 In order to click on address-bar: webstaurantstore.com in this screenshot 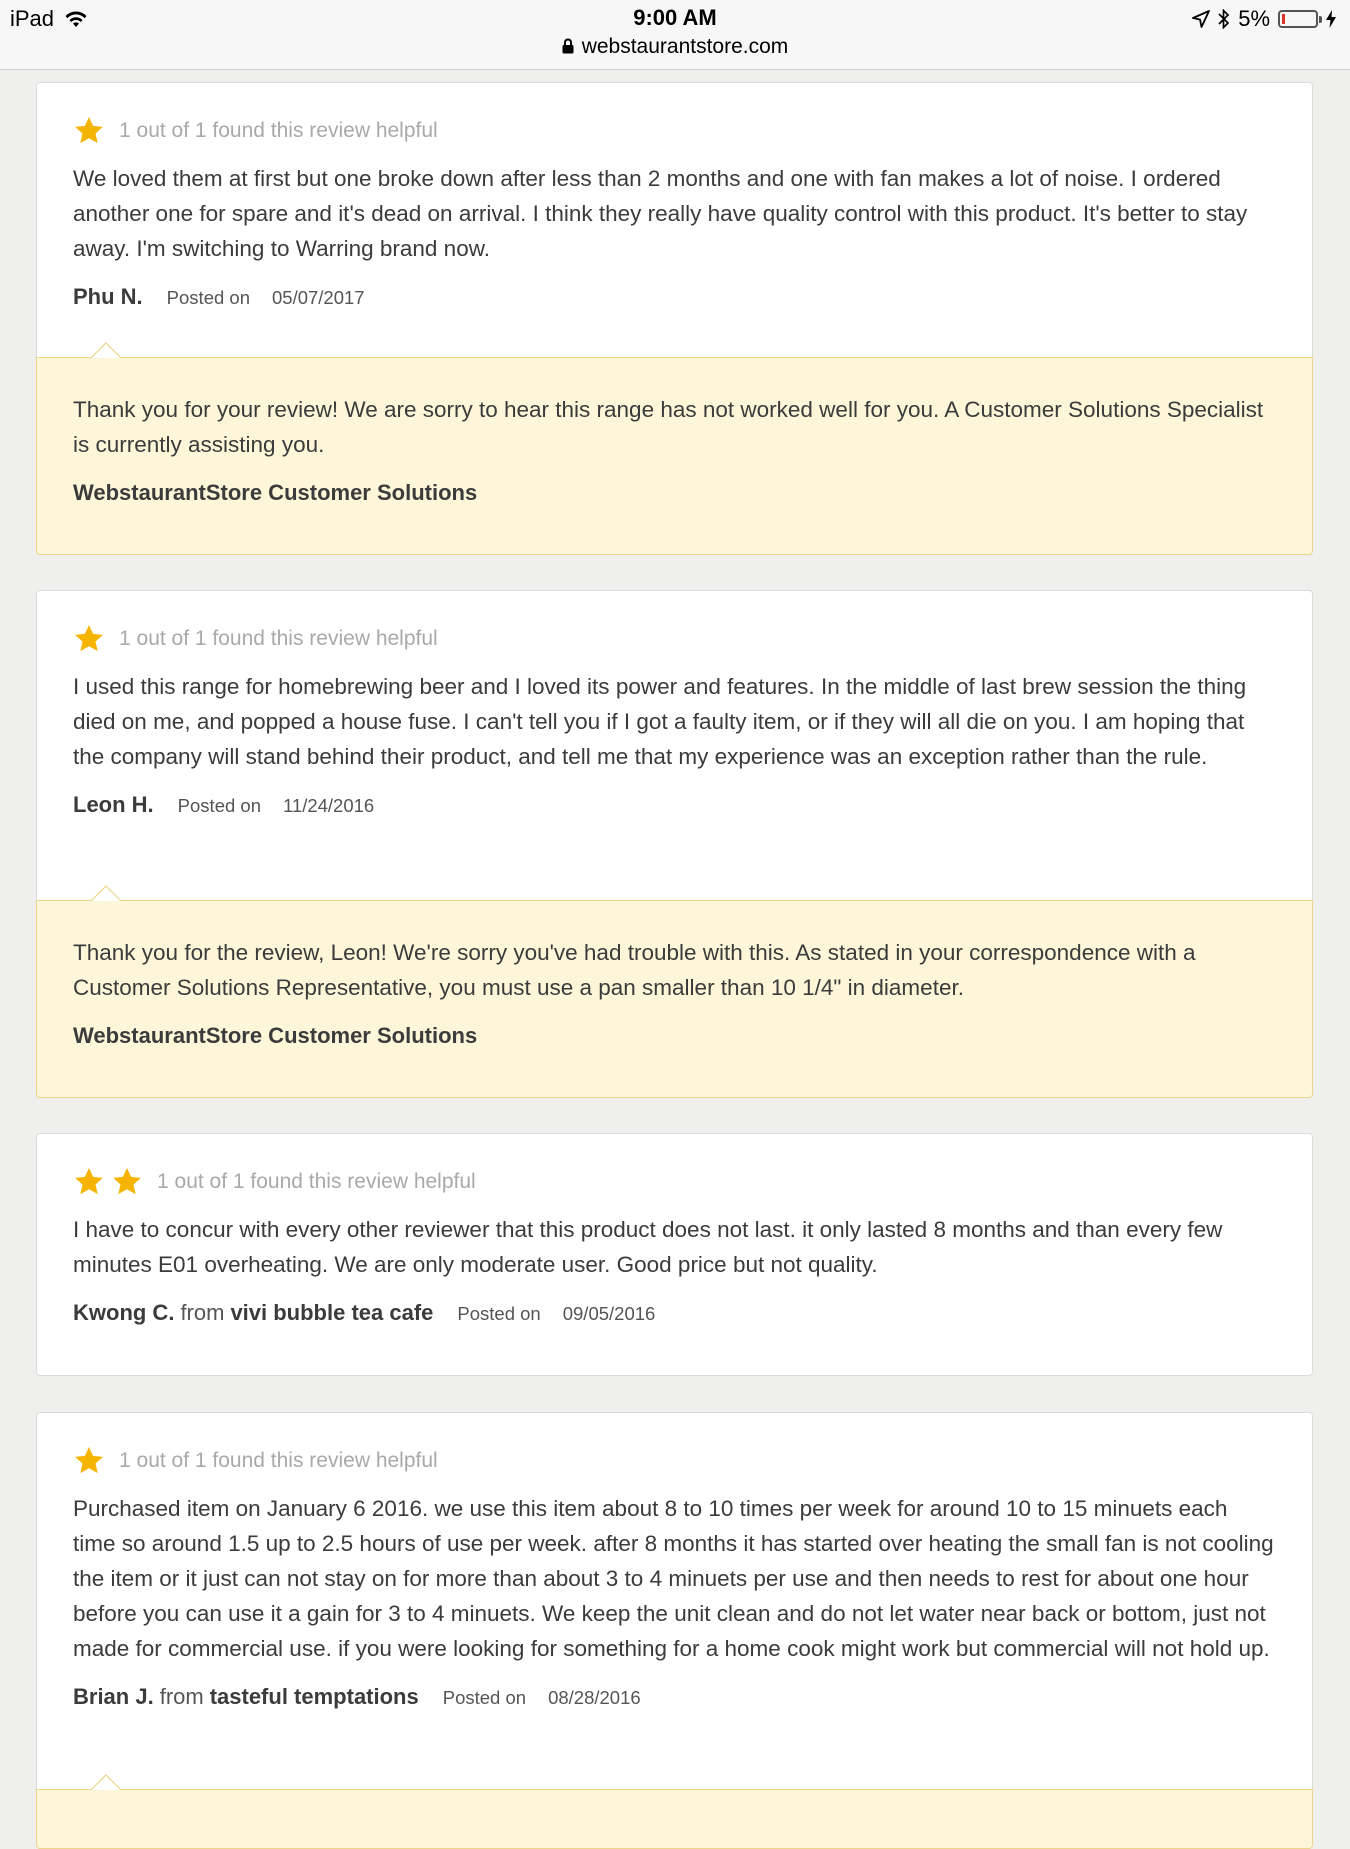, I will do `click(675, 47)`.